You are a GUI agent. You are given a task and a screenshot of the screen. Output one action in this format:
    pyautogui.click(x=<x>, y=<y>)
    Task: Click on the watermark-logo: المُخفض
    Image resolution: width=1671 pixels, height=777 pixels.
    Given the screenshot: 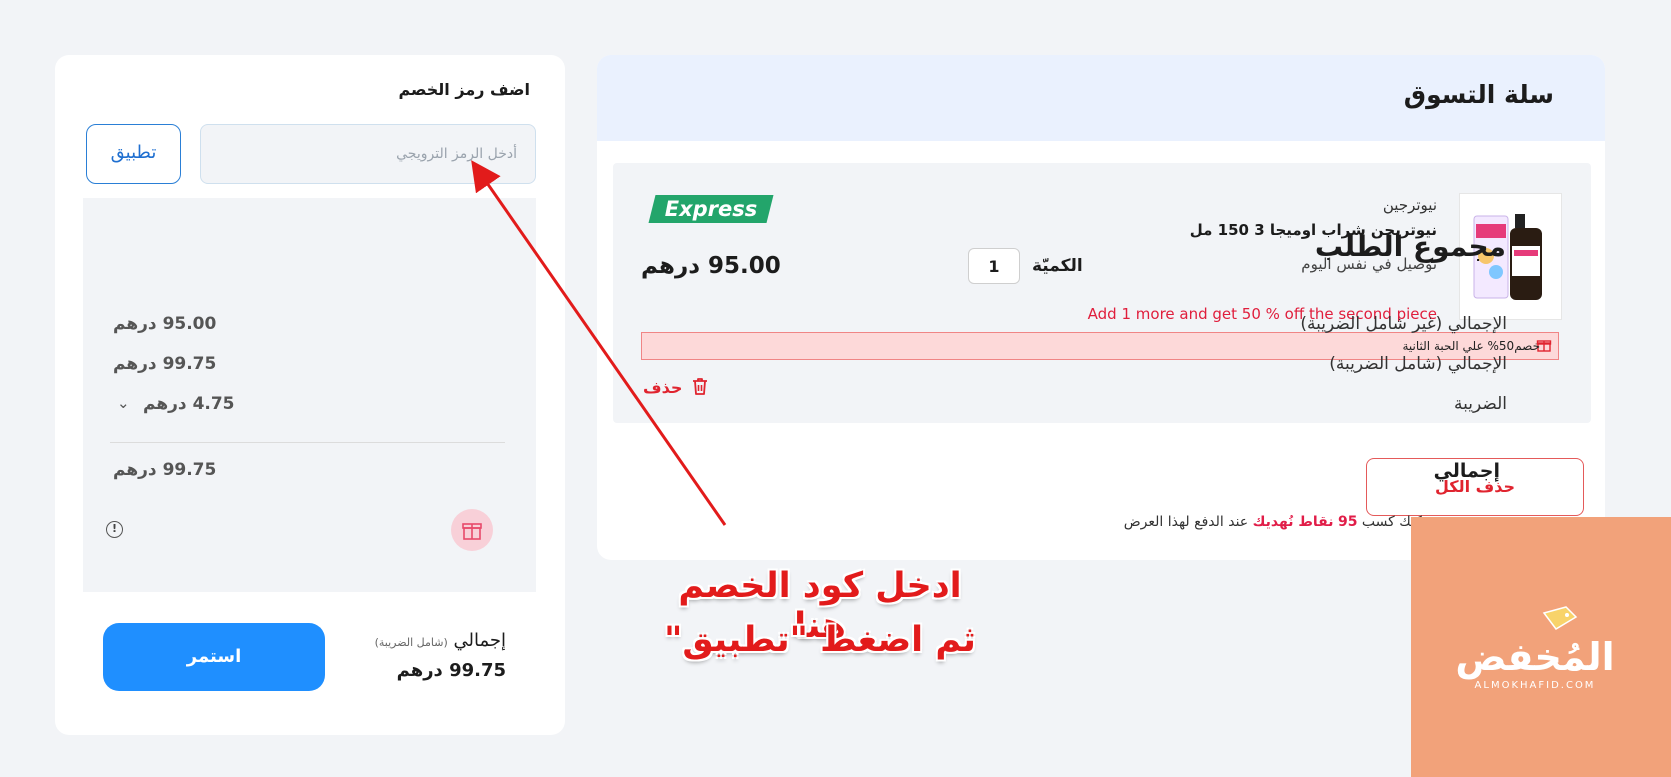 What is the action you would take?
    pyautogui.click(x=1535, y=657)
    